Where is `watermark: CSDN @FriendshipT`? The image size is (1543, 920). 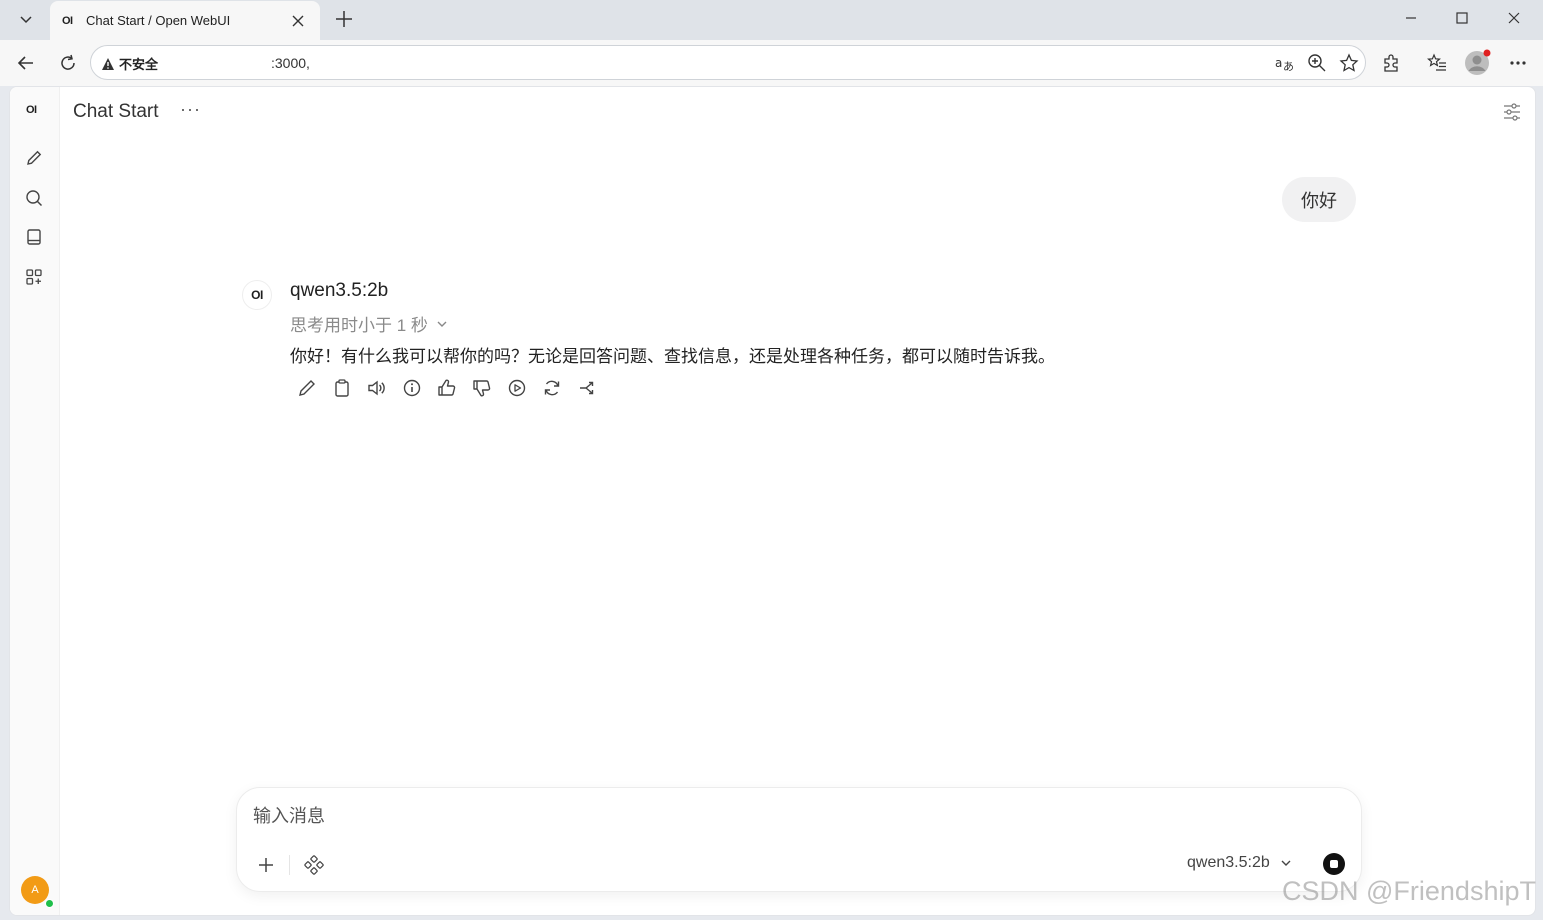
watermark: CSDN @FriendshipT is located at coordinates (1409, 891).